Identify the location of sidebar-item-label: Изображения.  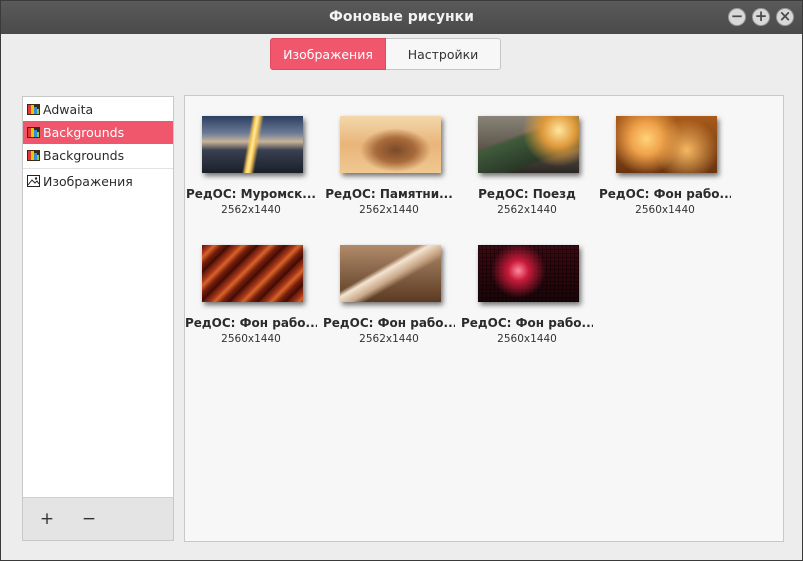
(88, 181).